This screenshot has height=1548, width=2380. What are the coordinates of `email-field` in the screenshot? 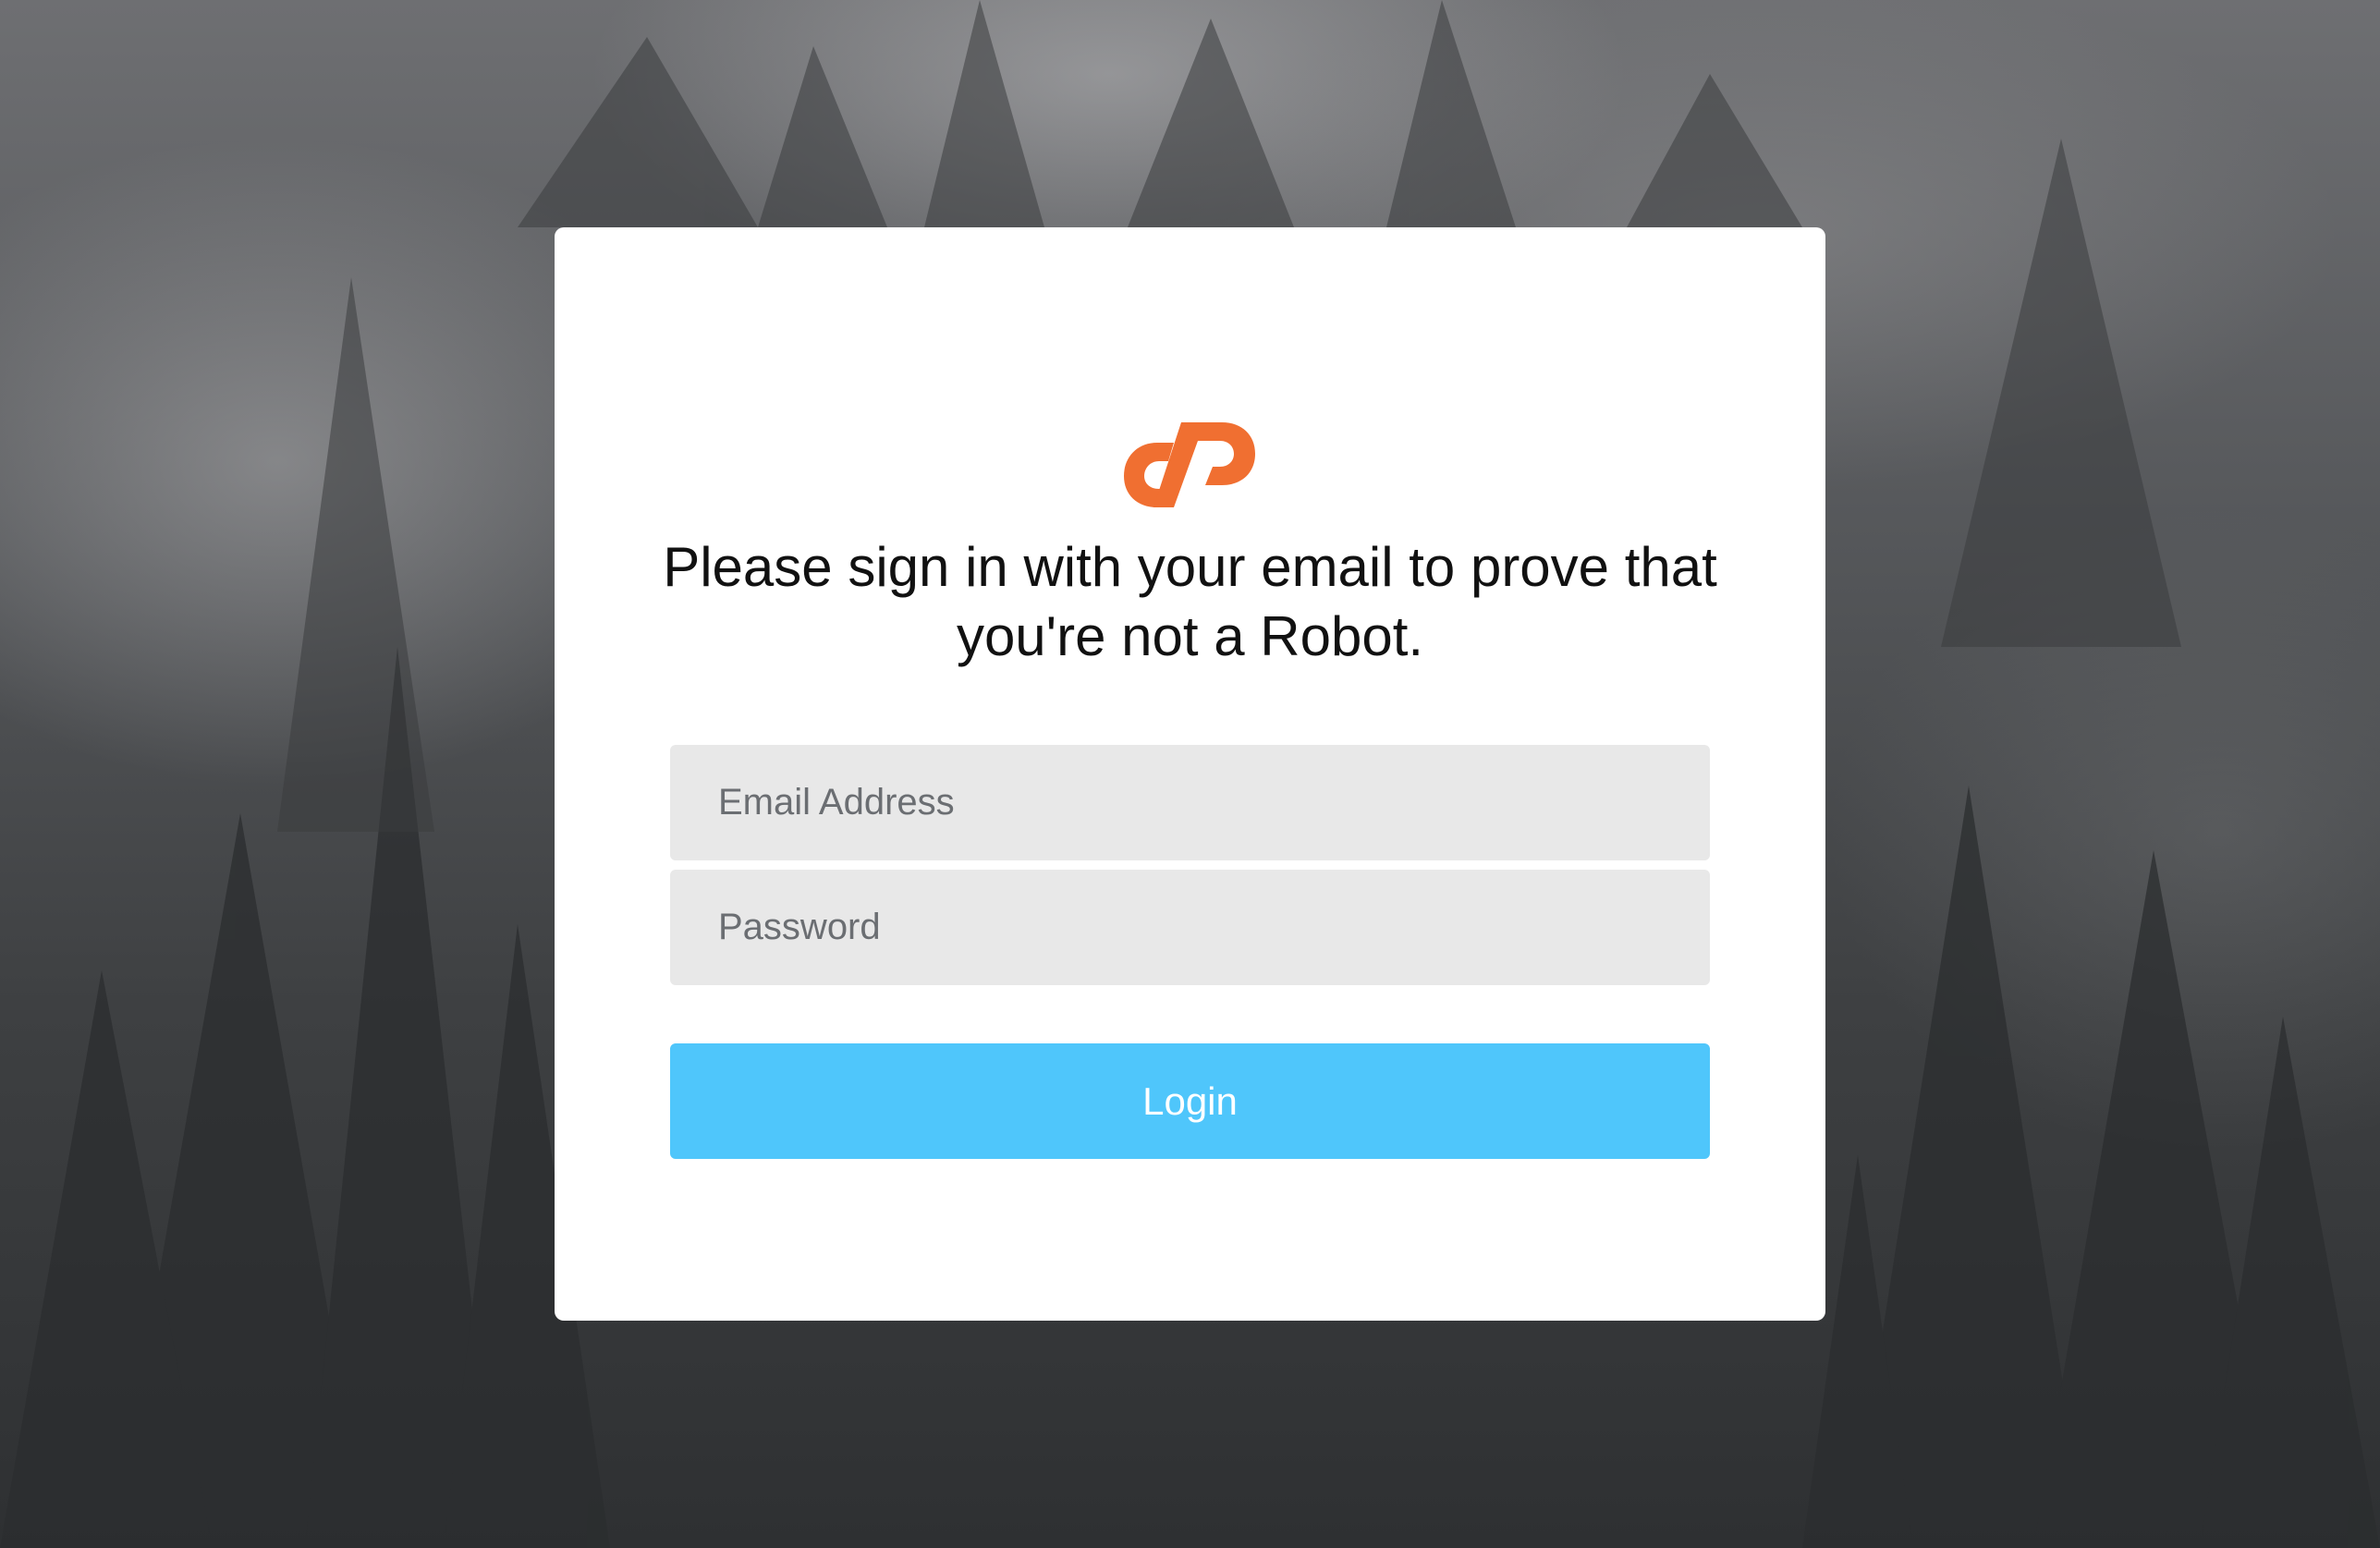 It's located at (1190, 802).